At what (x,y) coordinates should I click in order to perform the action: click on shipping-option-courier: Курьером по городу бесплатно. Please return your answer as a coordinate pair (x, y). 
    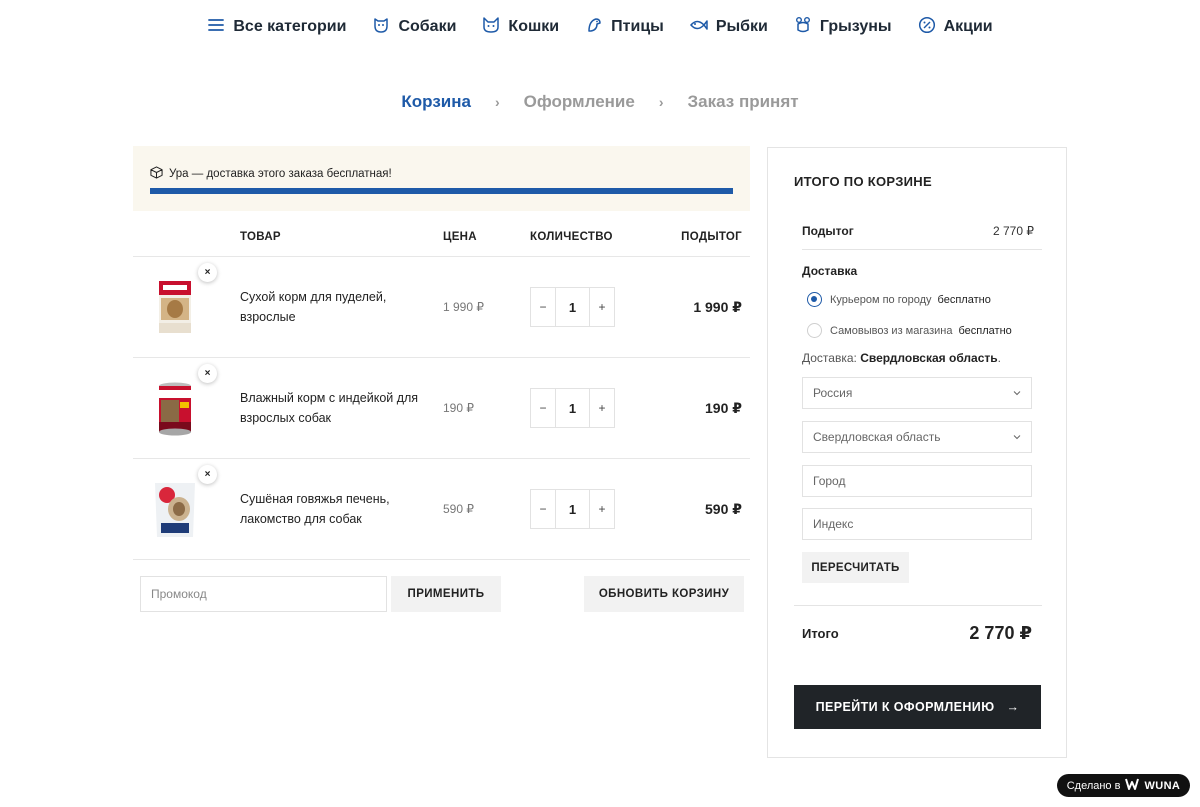
    Looking at the image, I should click on (899, 299).